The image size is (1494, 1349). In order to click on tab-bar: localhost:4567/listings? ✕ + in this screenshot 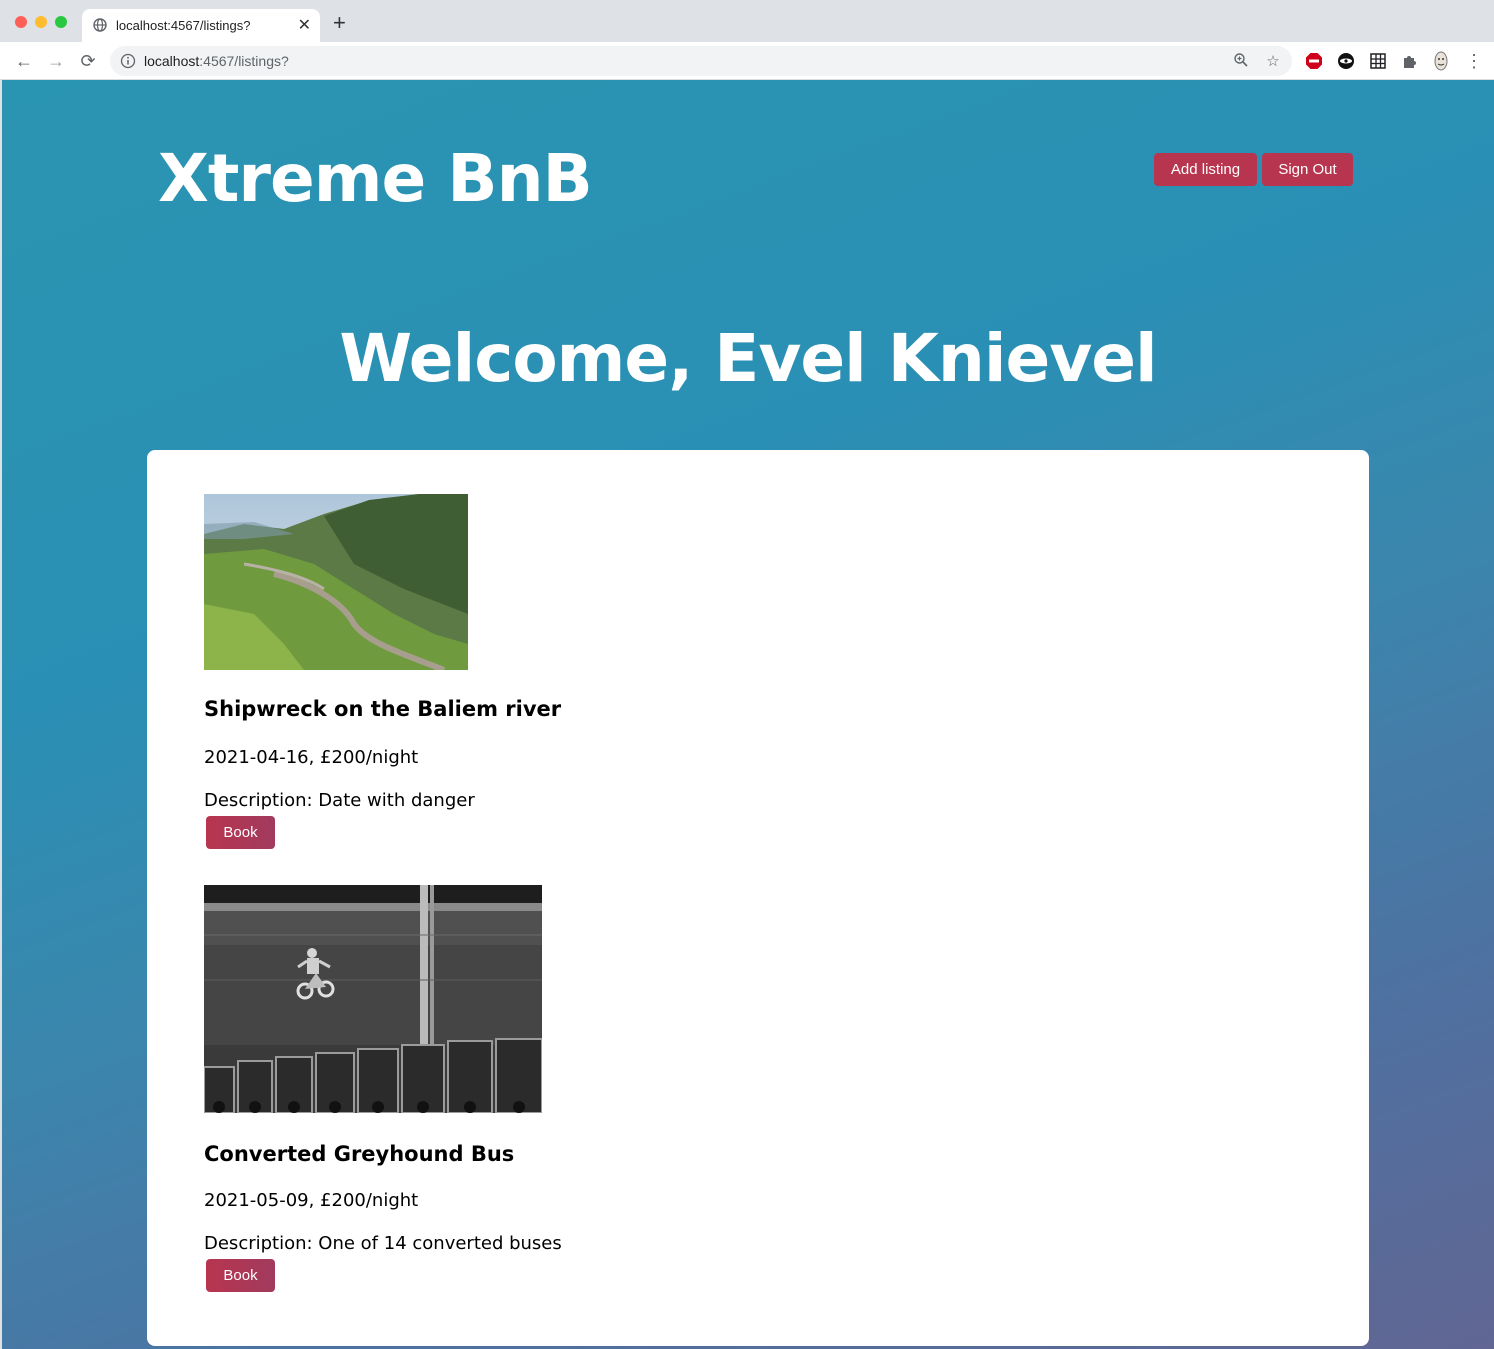, I will do `click(747, 21)`.